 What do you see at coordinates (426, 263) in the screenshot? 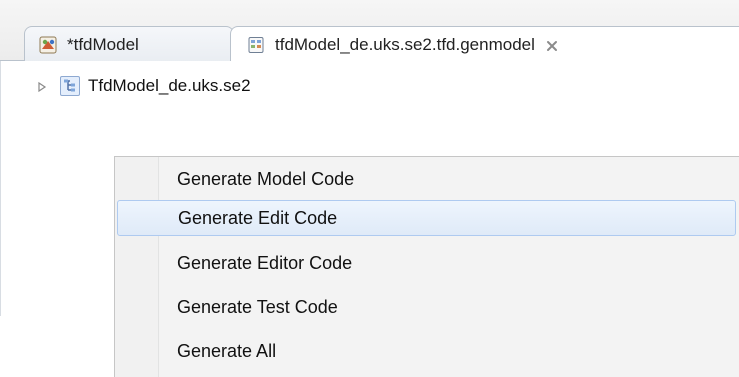
I see `menu-item-generate-editor-code: Generate Editor Code` at bounding box center [426, 263].